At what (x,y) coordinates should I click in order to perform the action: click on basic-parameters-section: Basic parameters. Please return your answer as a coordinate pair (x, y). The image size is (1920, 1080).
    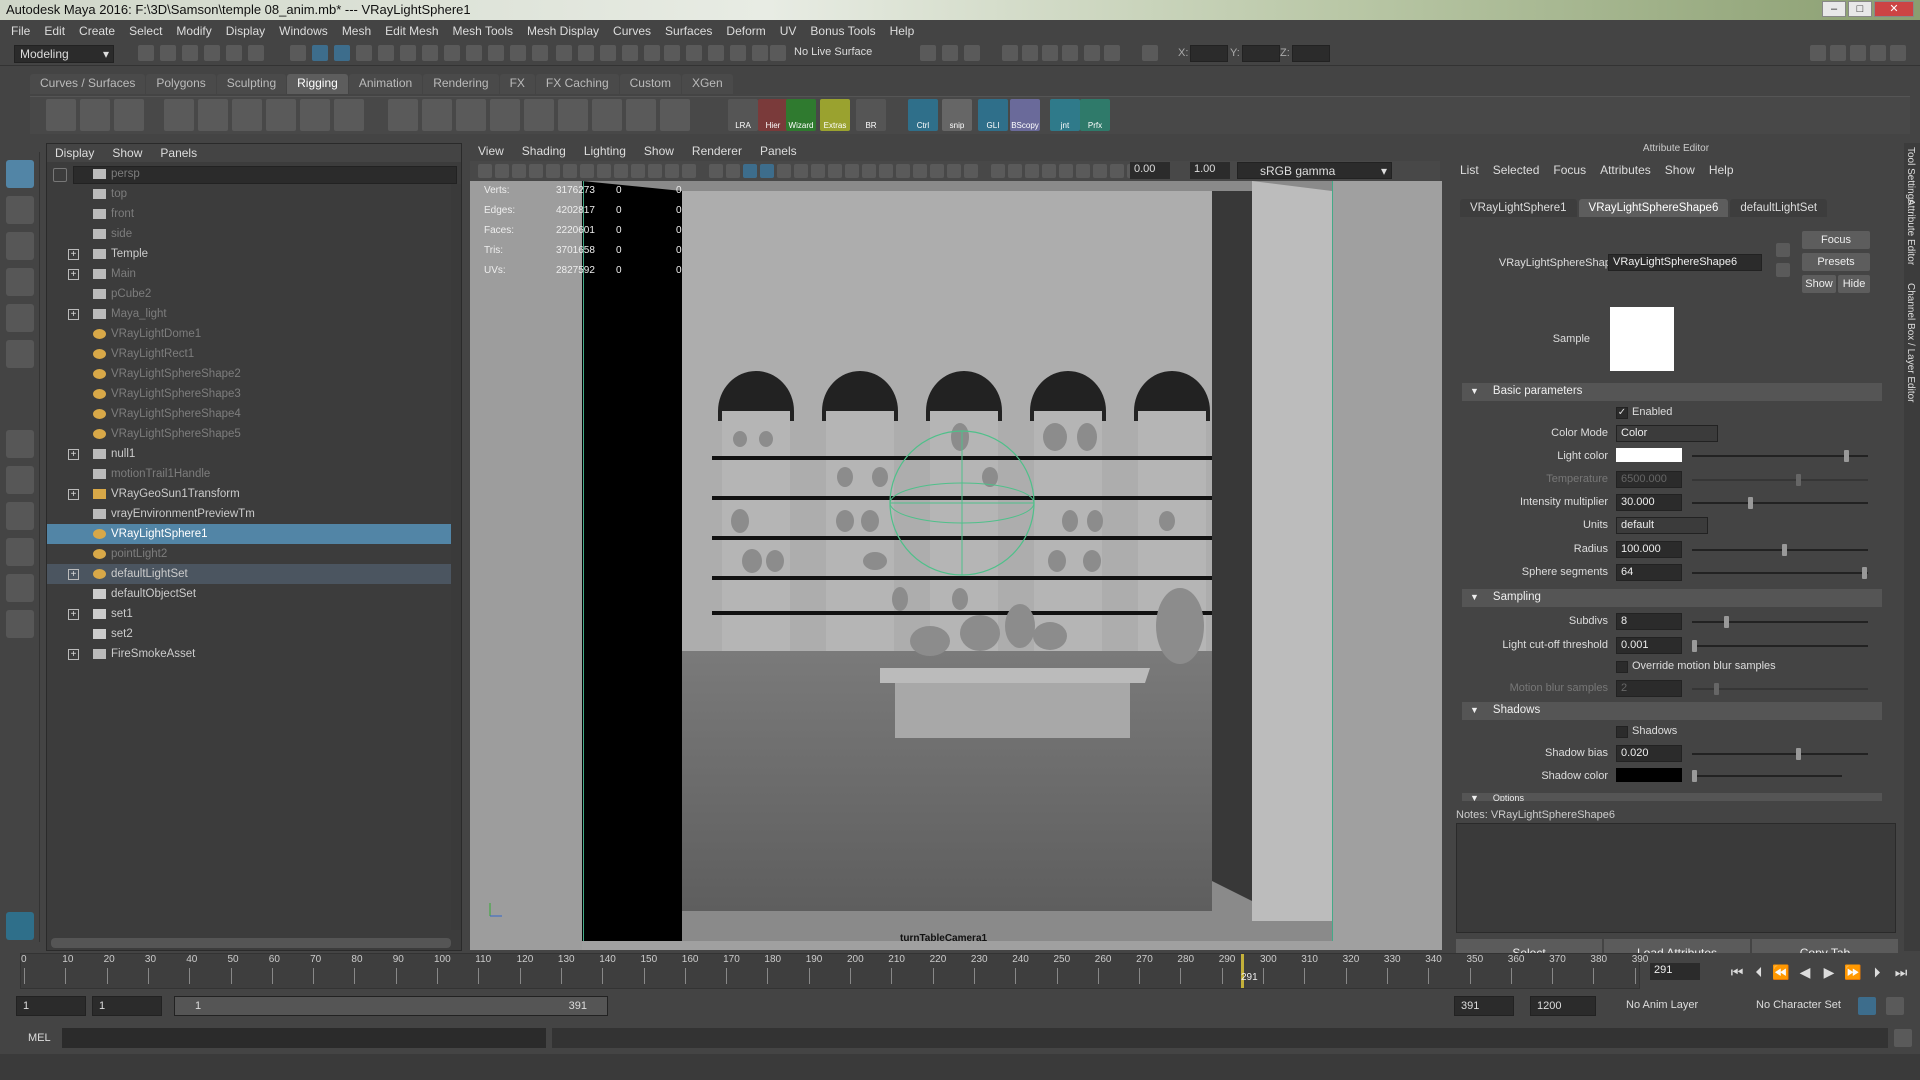
    Looking at the image, I should click on (1672, 392).